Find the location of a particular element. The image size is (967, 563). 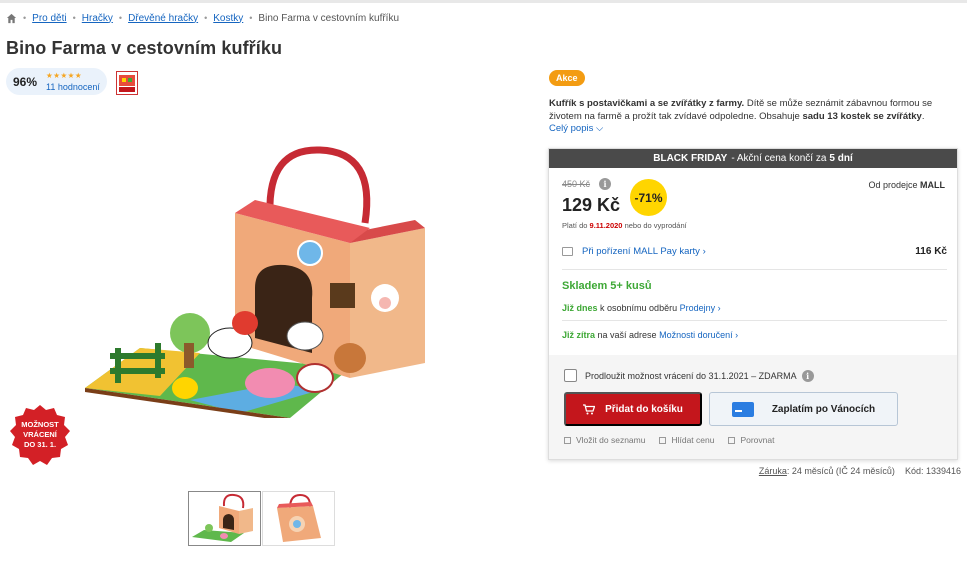

pay-after-christmas-button: Zaplatím po Vánocích is located at coordinates (803, 409).